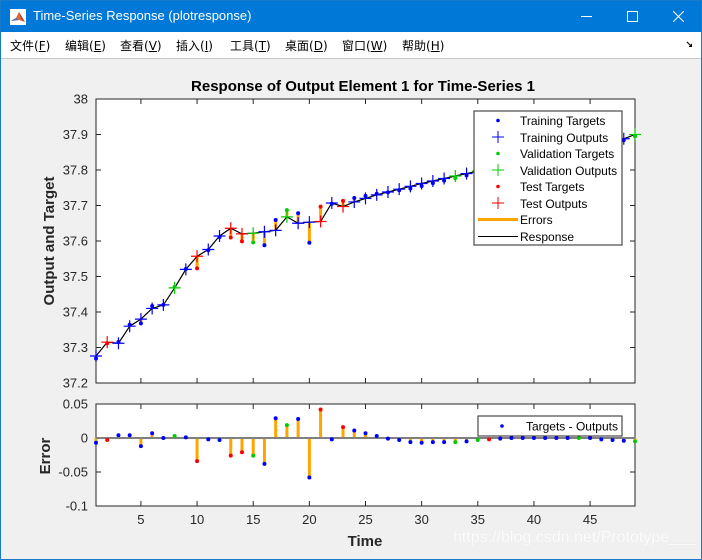  Describe the element at coordinates (632, 16) in the screenshot. I see `maximize-button` at that location.